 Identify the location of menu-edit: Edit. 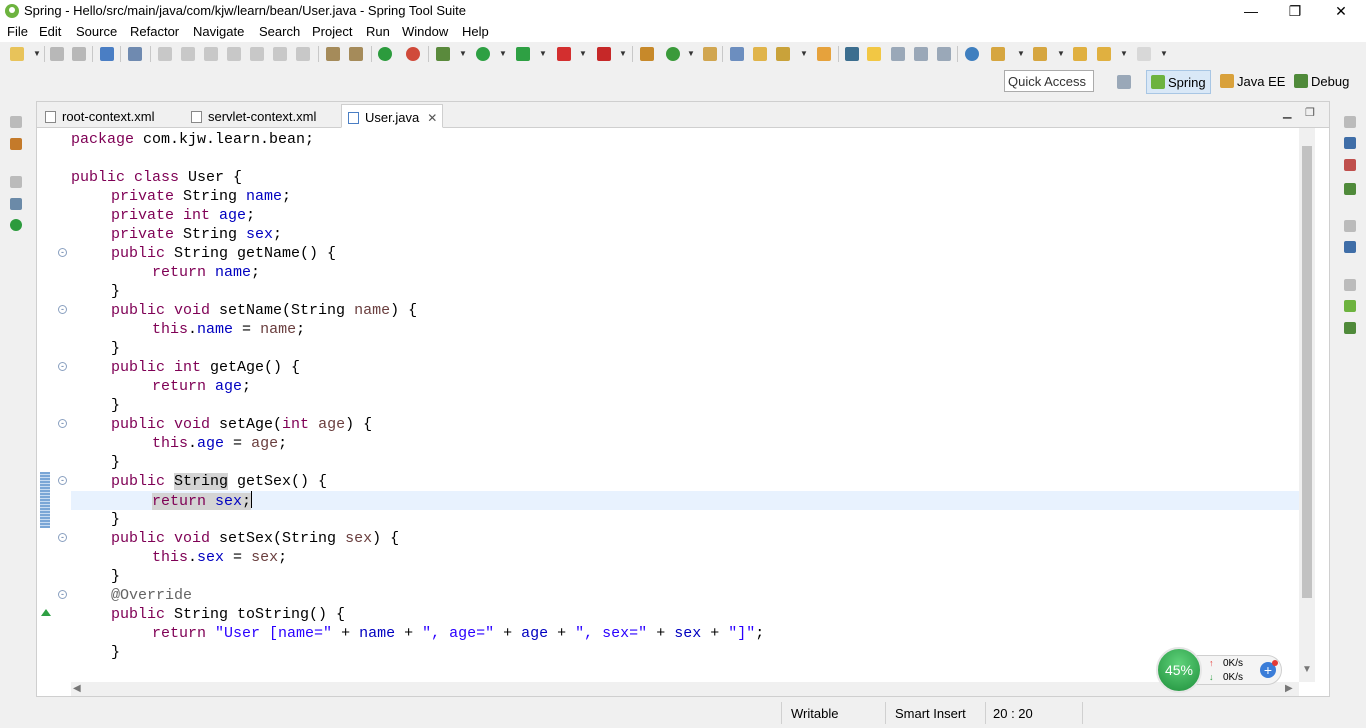
(50, 31).